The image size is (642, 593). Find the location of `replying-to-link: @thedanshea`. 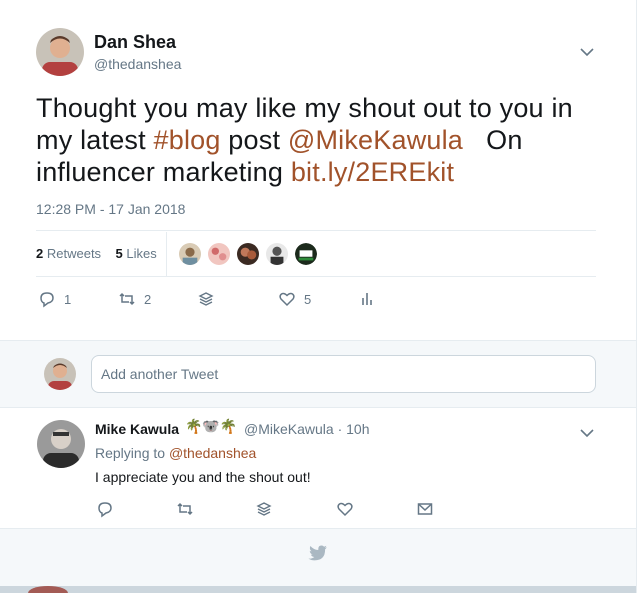

replying-to-link: @thedanshea is located at coordinates (212, 453).